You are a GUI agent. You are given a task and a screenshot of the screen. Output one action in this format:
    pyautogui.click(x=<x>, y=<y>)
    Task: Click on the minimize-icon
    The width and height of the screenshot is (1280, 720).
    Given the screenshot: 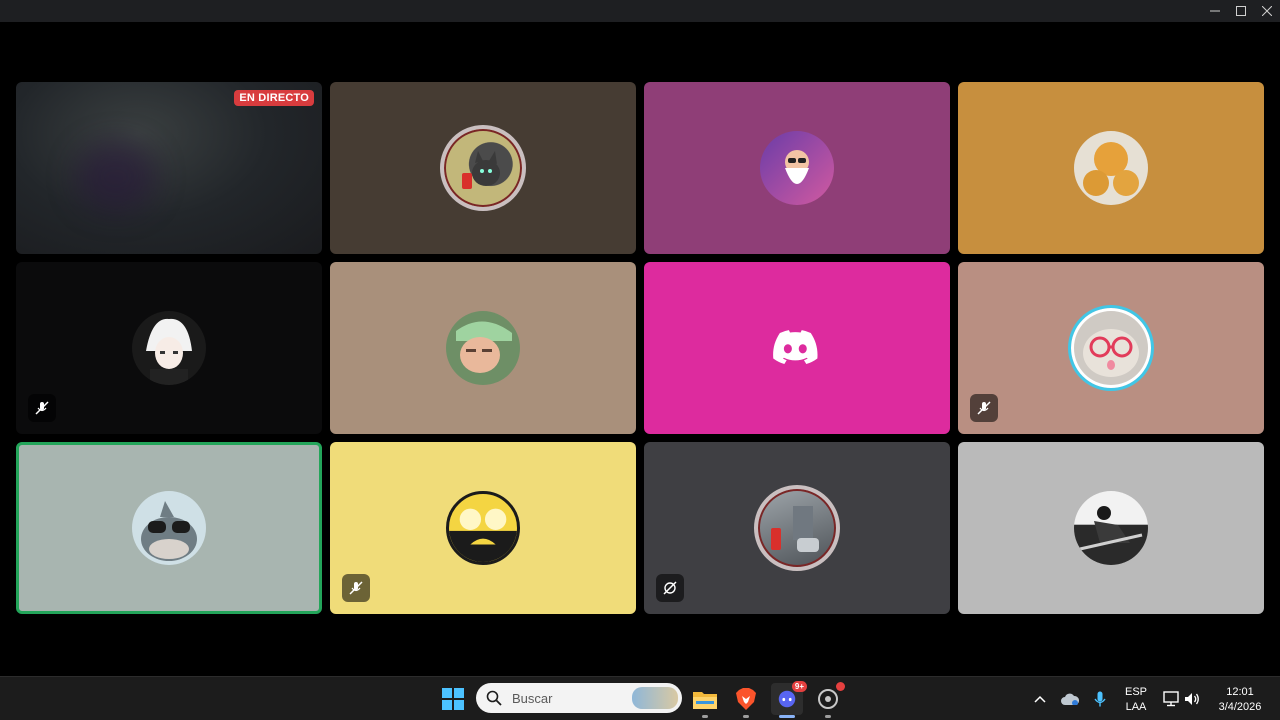 What is the action you would take?
    pyautogui.click(x=1215, y=11)
    